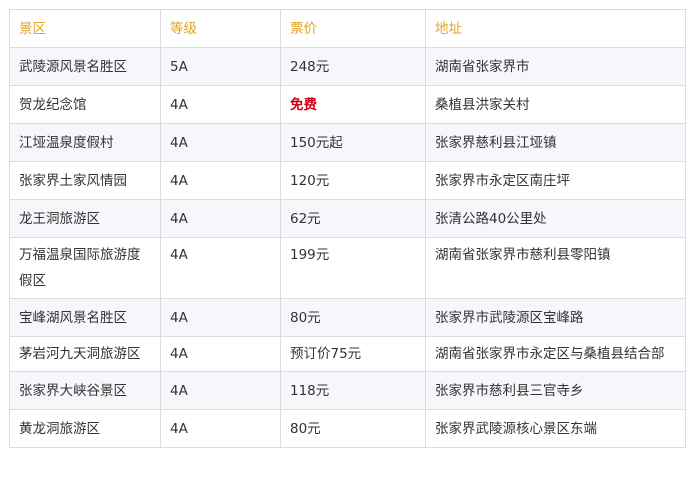 Image resolution: width=700 pixels, height=489 pixels. Describe the element at coordinates (555, 268) in the screenshot. I see `cell-address: 湖南省张家界市慈利县零阳镇` at that location.